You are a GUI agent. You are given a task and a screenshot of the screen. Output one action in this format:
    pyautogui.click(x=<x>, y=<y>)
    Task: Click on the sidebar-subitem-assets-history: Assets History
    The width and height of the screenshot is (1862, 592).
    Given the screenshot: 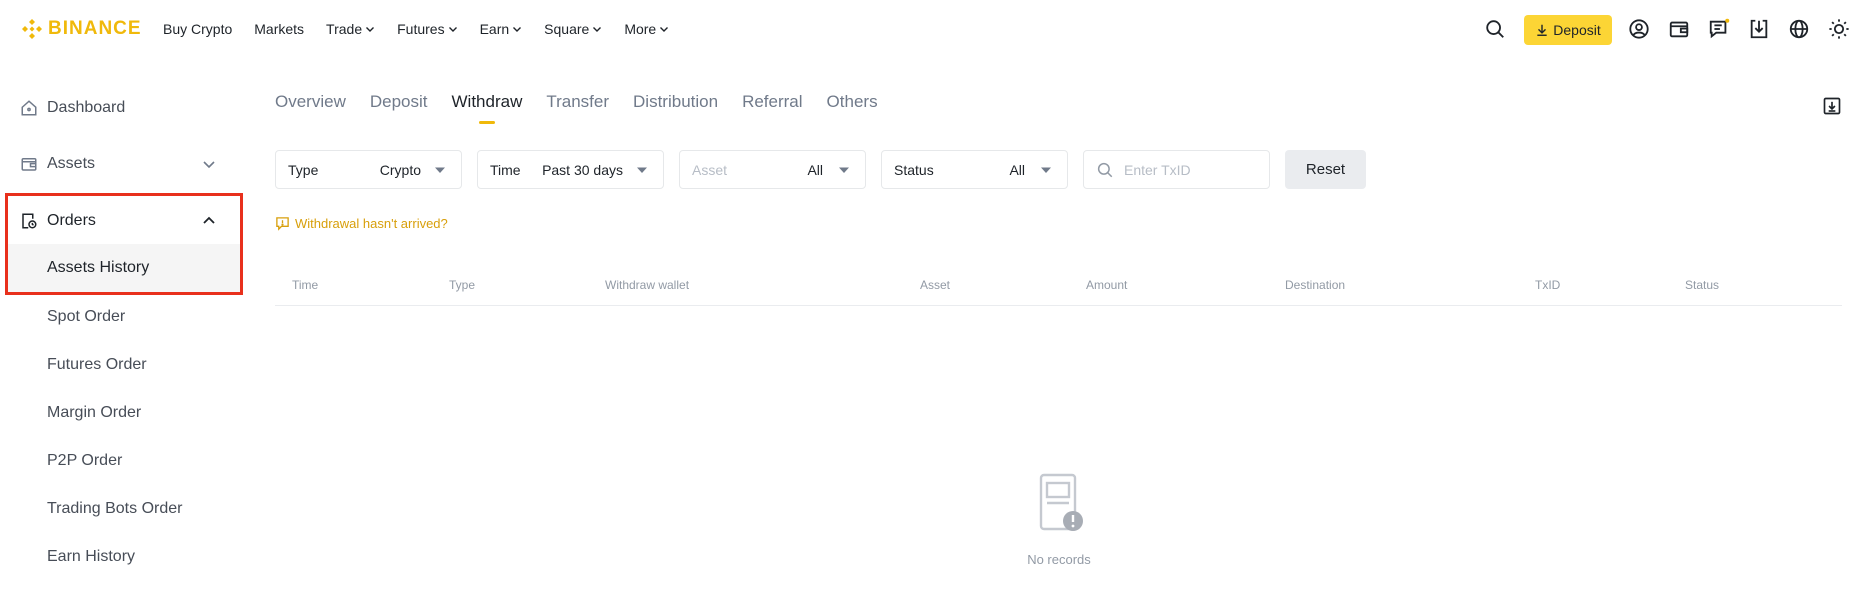 What is the action you would take?
    pyautogui.click(x=124, y=268)
    